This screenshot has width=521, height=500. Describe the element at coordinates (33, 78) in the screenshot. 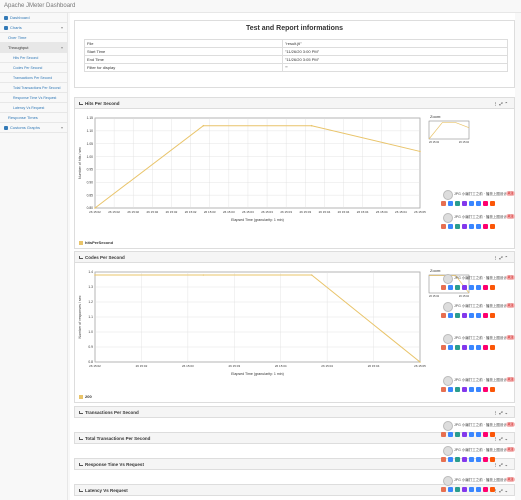

I see `sidebar-item-transactions-per-second: Transactions Per Second` at that location.